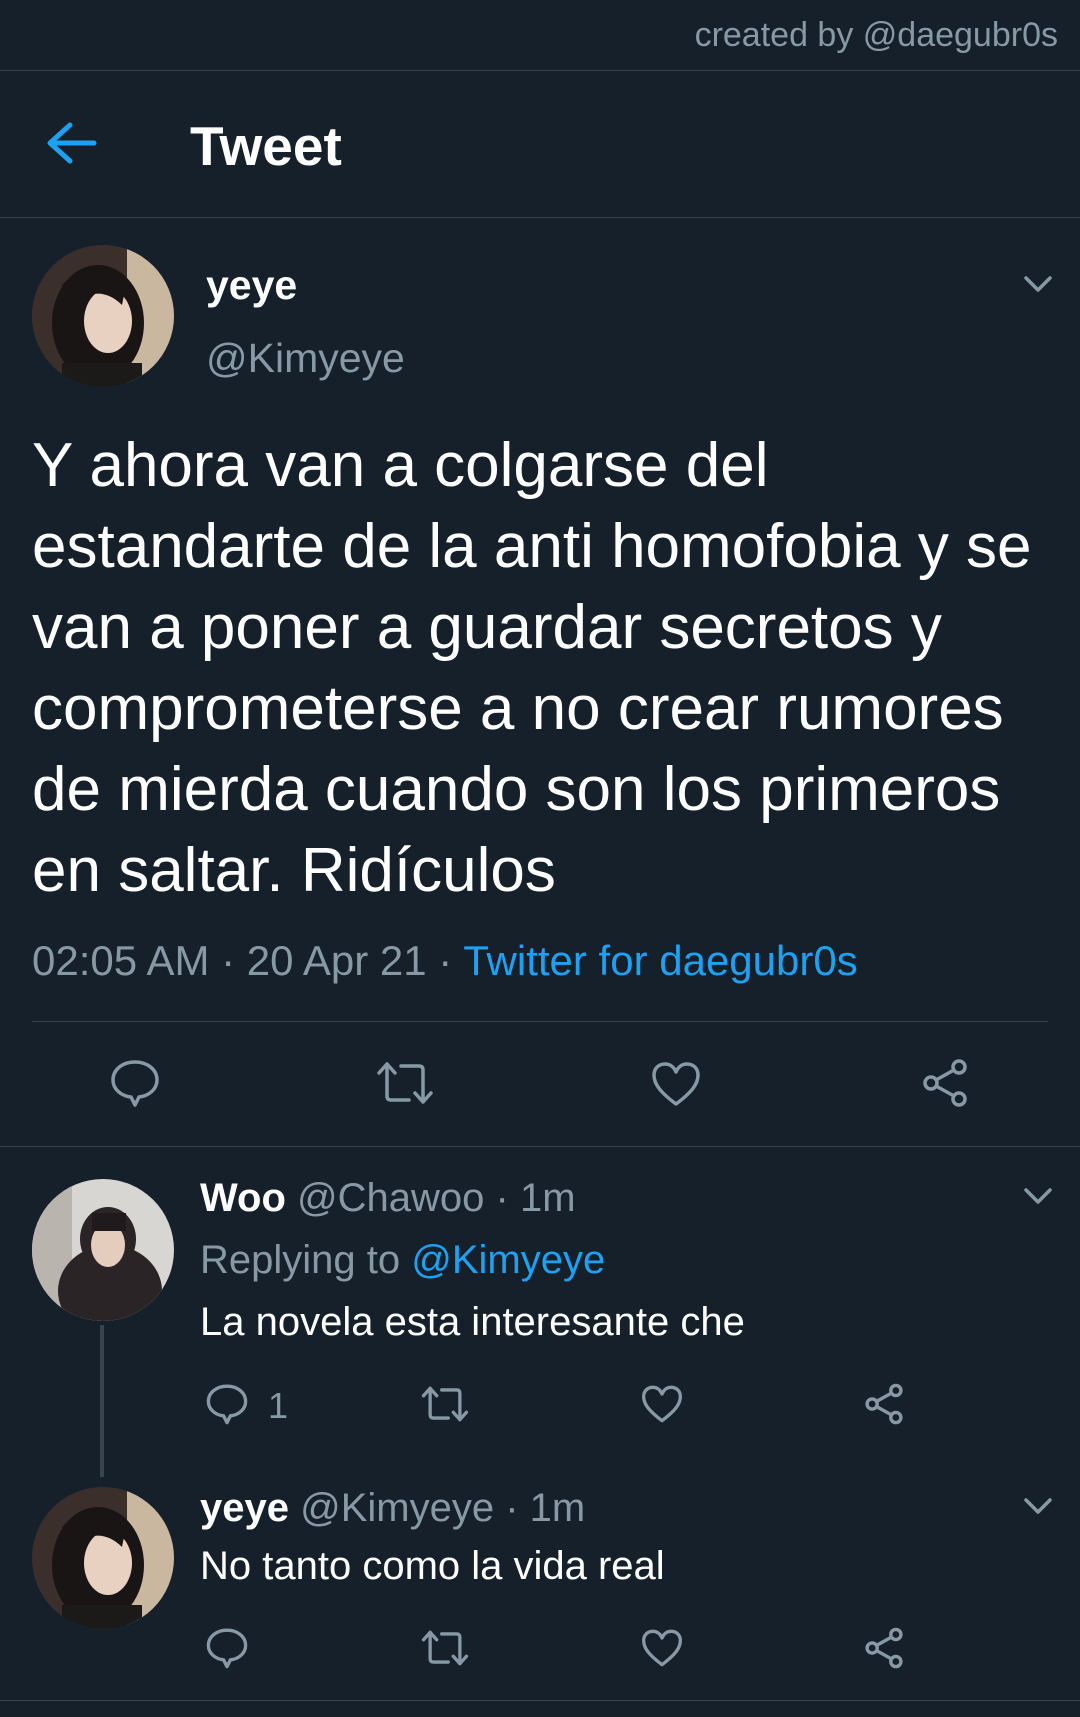 The height and width of the screenshot is (1717, 1080). I want to click on reply-author-handle: @Chawoo, so click(390, 1198).